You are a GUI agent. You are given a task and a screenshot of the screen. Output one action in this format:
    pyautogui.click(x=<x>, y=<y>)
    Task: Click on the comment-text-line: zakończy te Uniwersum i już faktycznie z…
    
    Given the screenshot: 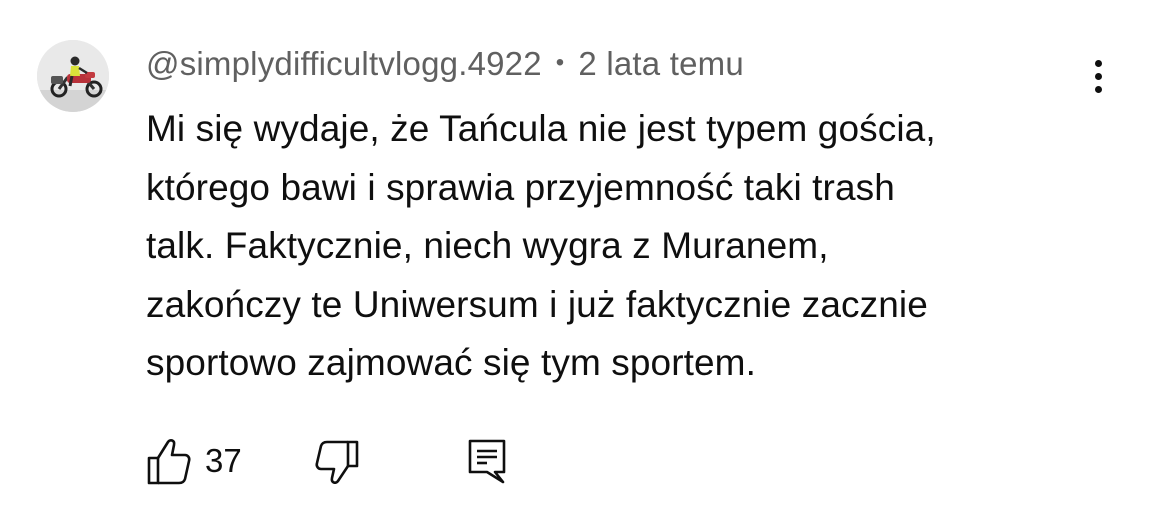 What is the action you would take?
    pyautogui.click(x=537, y=304)
    